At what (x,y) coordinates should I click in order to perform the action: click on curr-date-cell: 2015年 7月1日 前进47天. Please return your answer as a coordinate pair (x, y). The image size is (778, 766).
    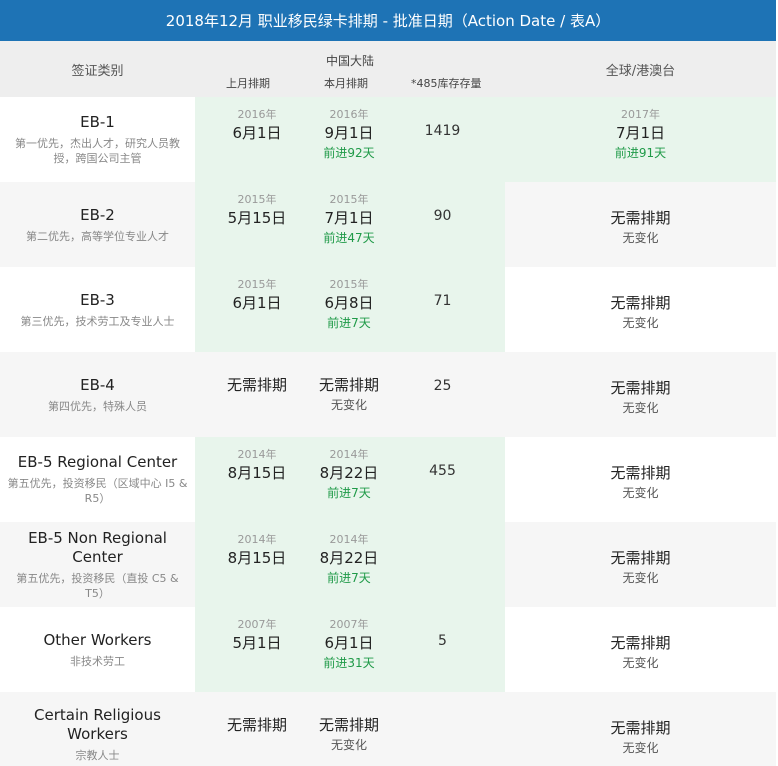
    Looking at the image, I should click on (349, 220).